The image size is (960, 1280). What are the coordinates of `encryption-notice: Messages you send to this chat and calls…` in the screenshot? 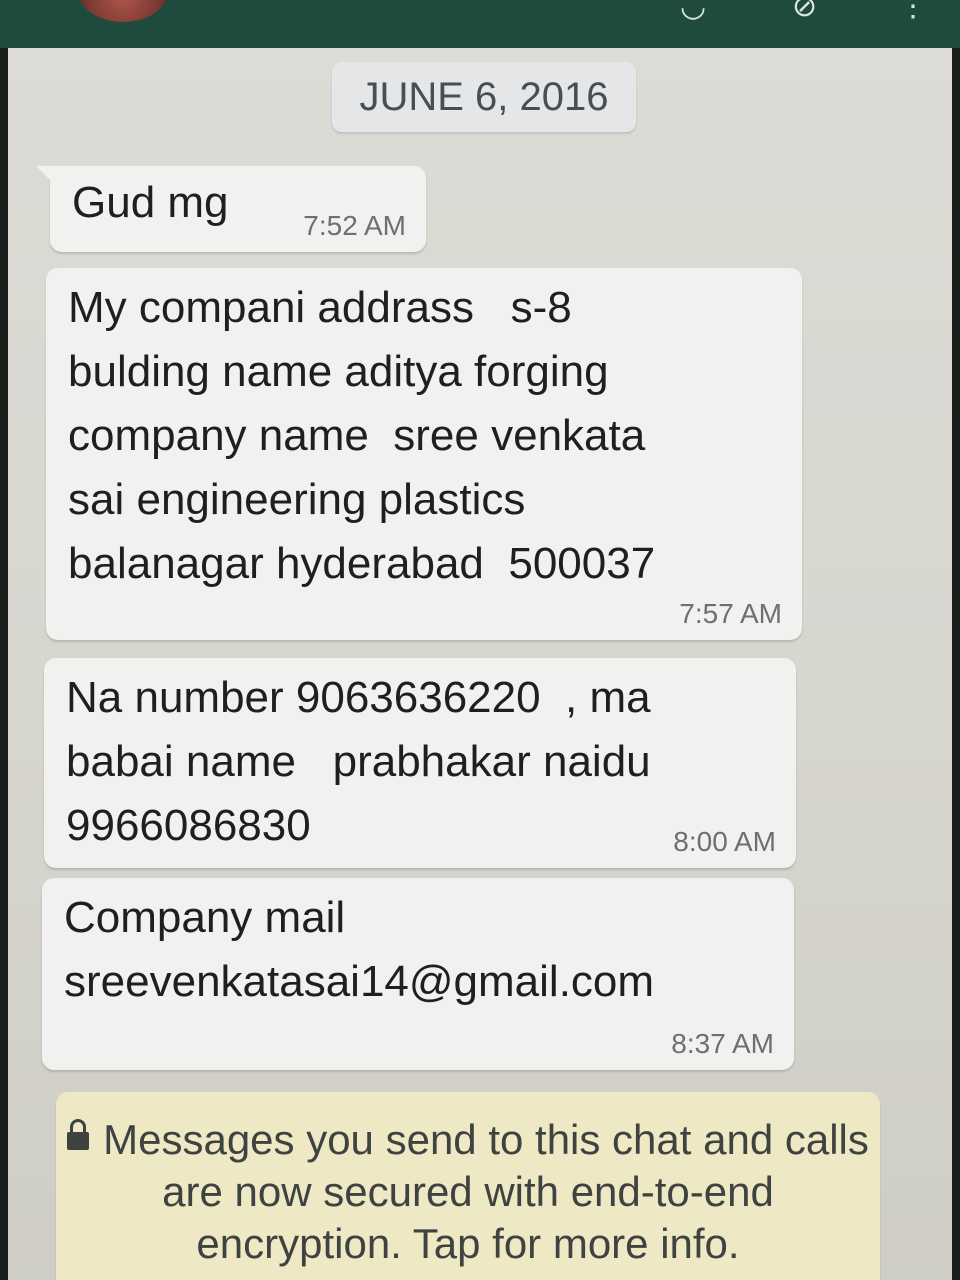 It's located at (468, 1186).